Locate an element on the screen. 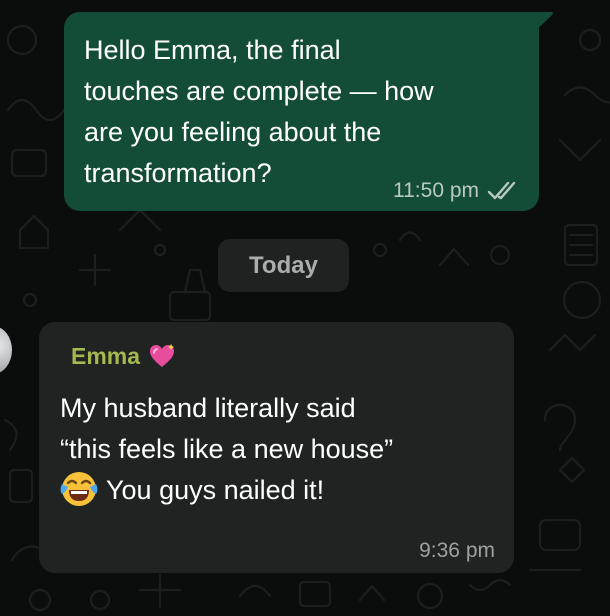 The height and width of the screenshot is (616, 610). sender-name: Emma is located at coordinates (105, 356).